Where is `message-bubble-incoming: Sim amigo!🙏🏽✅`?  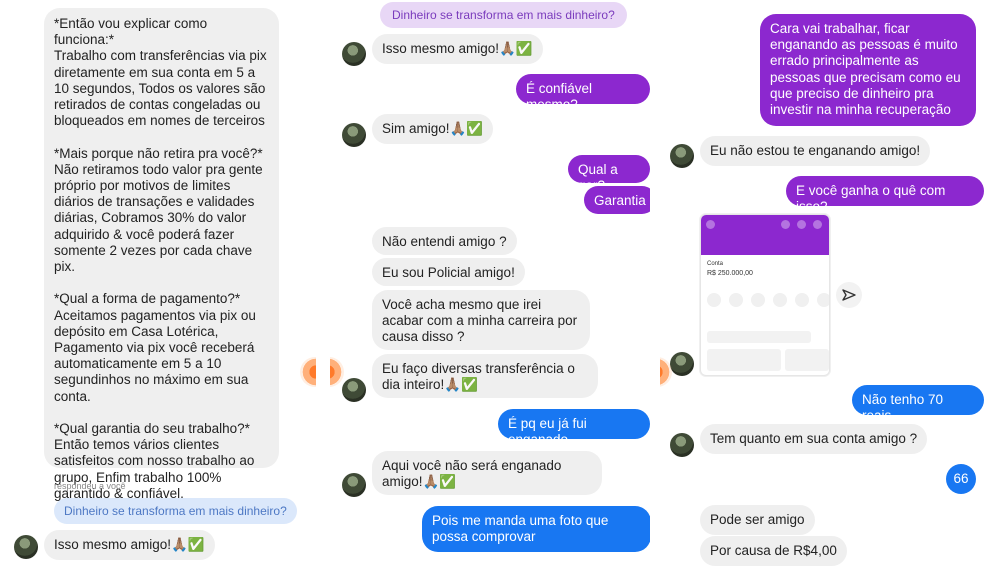
message-bubble-incoming: Sim amigo!🙏🏽✅ is located at coordinates (433, 129).